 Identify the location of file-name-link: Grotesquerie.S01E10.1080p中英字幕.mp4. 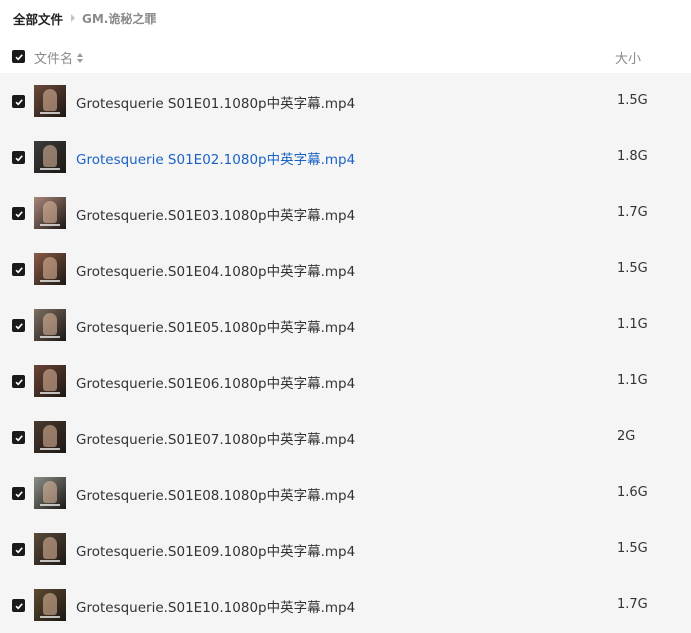
(215, 606).